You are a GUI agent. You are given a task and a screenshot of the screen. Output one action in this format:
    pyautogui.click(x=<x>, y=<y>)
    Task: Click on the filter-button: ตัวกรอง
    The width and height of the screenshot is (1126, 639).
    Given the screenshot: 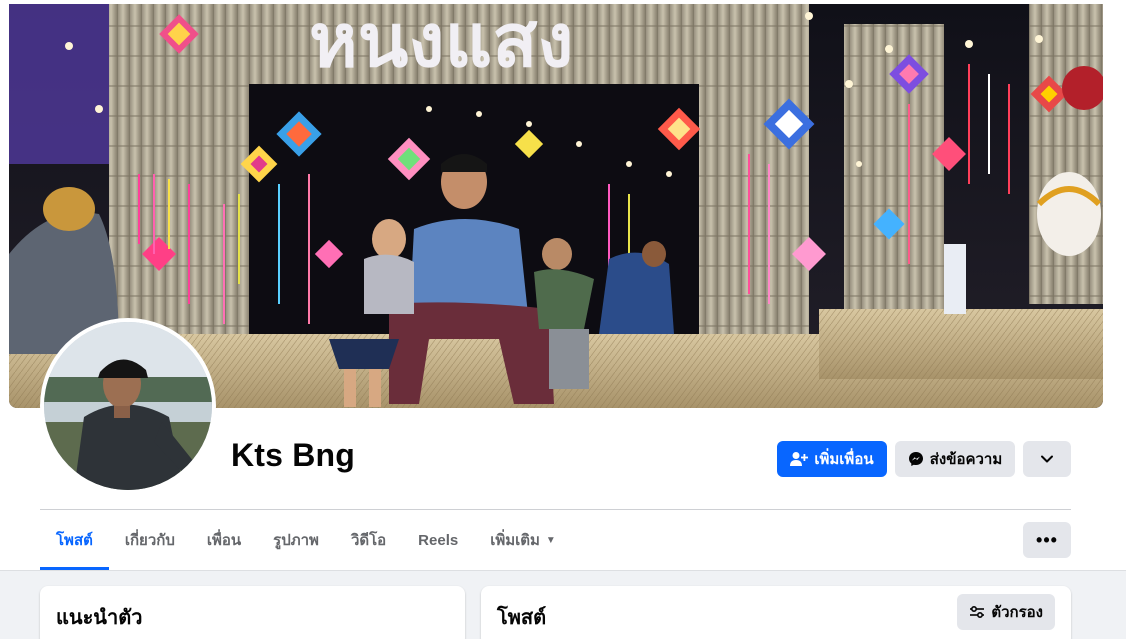 What is the action you would take?
    pyautogui.click(x=1006, y=612)
    